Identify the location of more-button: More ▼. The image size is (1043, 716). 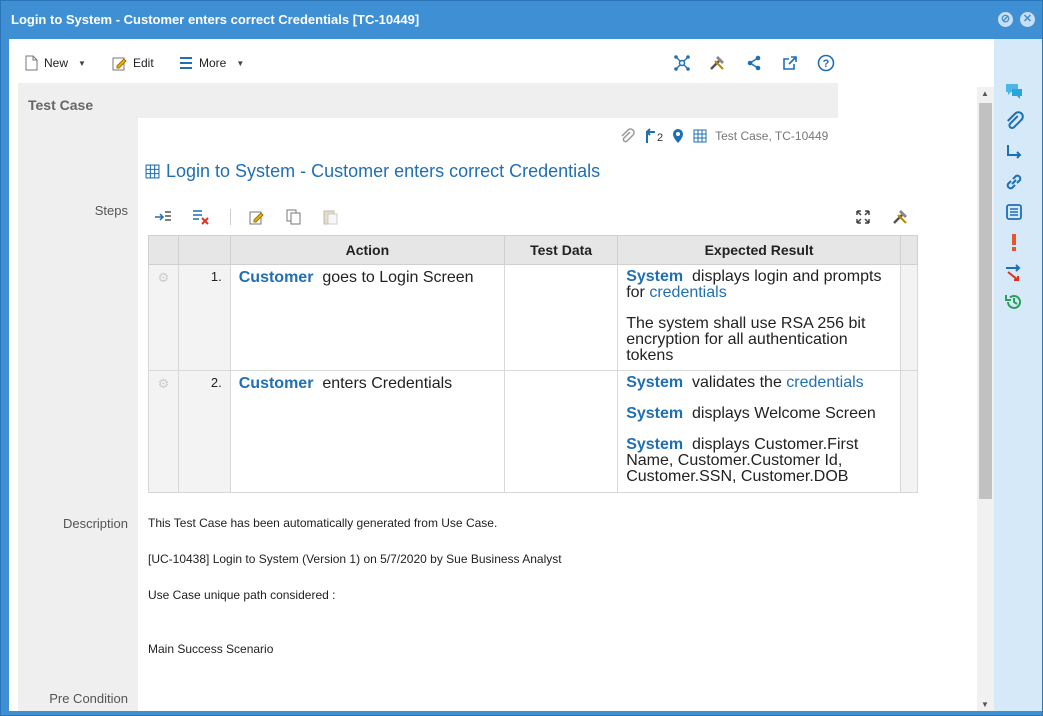
(211, 63).